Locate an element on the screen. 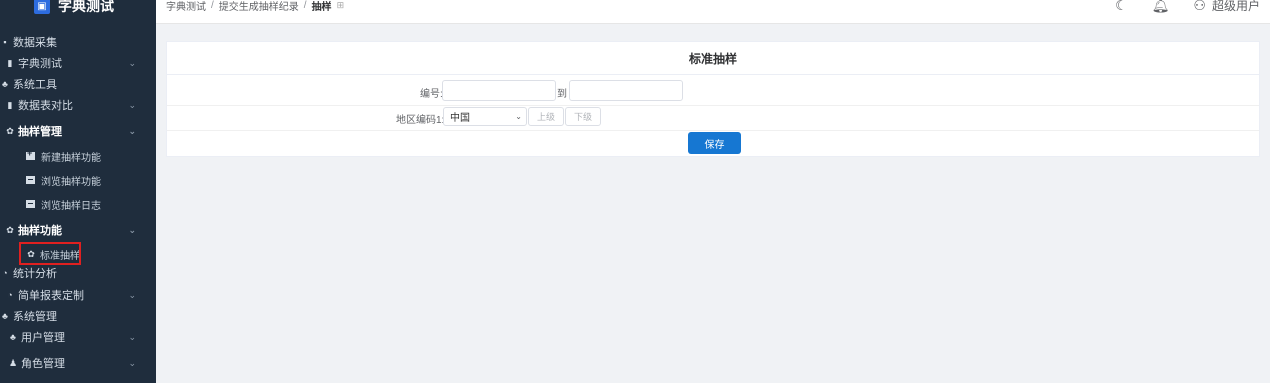 The width and height of the screenshot is (1270, 383). top-header: 字典测试 / 提交生成抽样纪录 / 抽样 ⊞ ☾ 🔔︎ ⚇ 超级用户 is located at coordinates (713, 12).